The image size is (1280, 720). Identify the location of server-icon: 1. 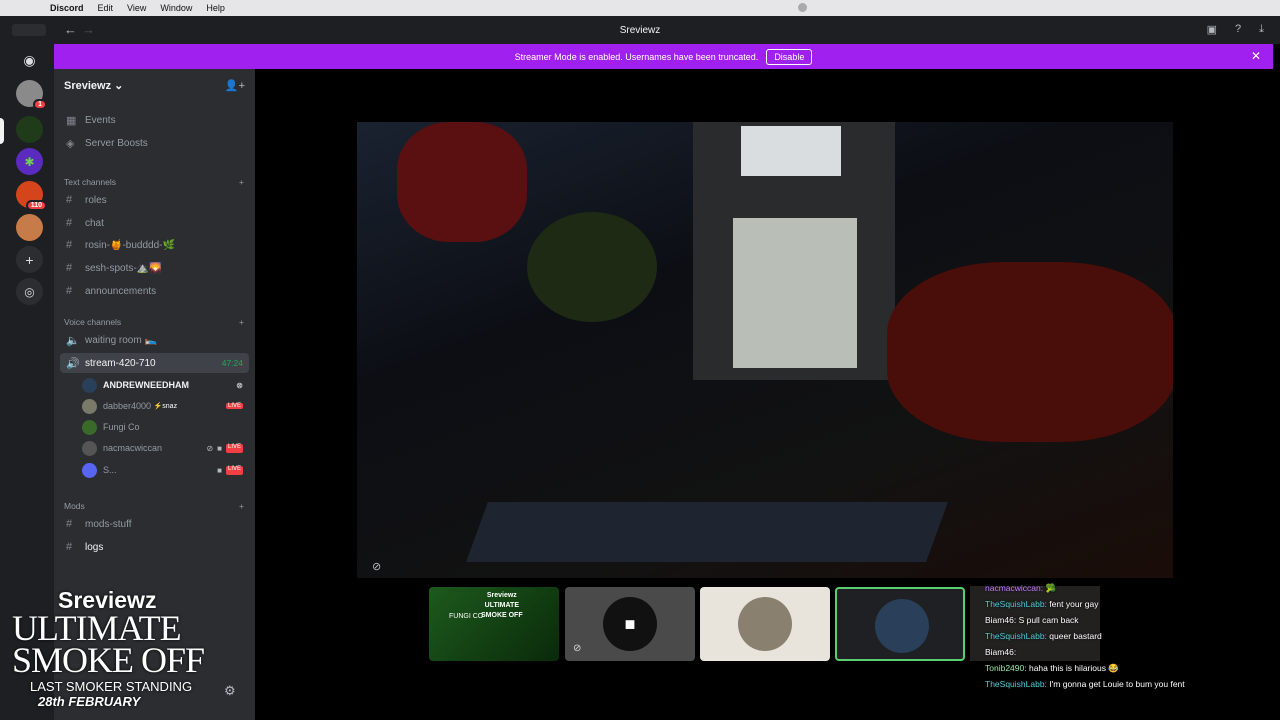
(31, 95).